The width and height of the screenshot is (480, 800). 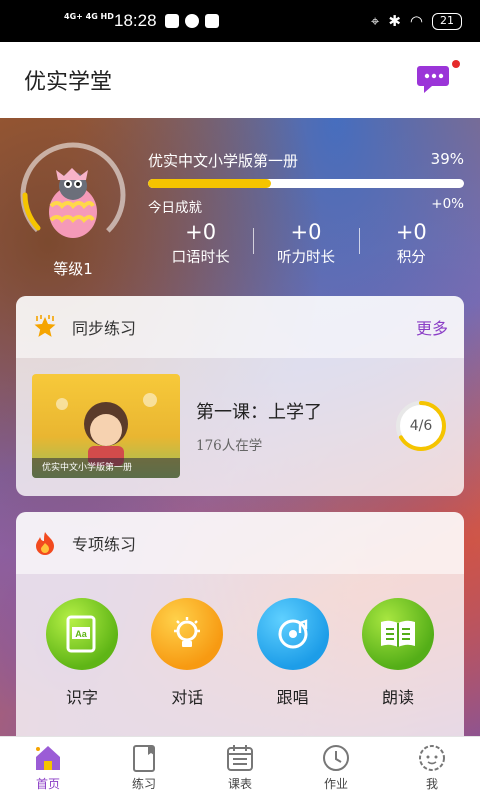 What do you see at coordinates (305, 258) in the screenshot?
I see `stat-label: 听力时长` at bounding box center [305, 258].